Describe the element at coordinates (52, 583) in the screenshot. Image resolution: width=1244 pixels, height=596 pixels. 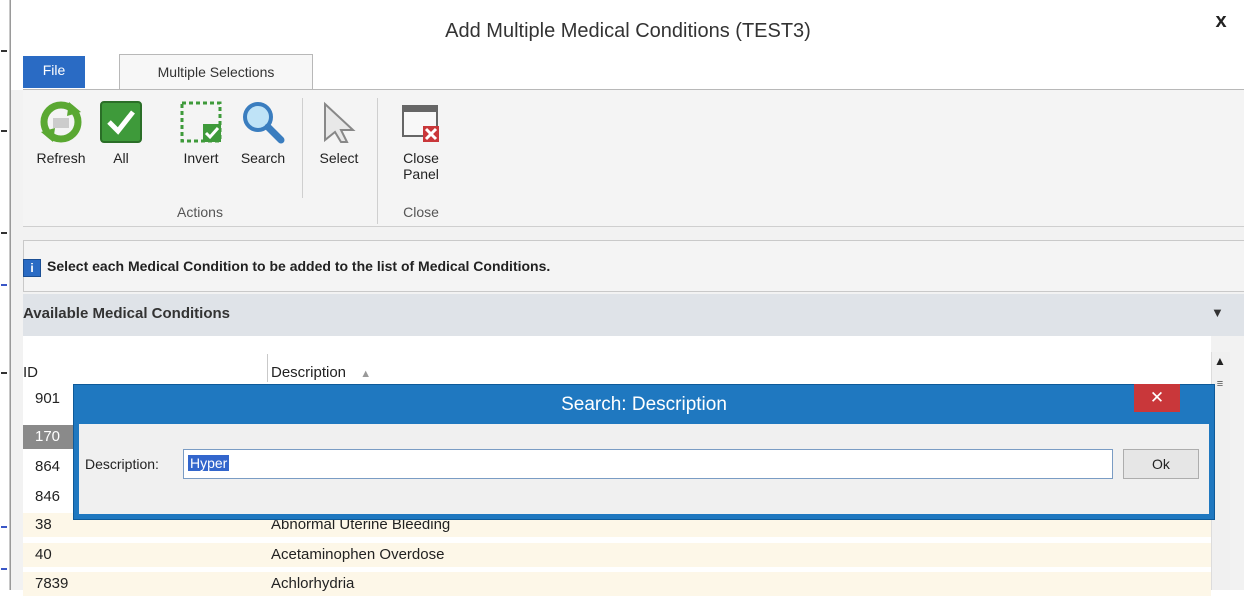
I see `row-id: 7839` at that location.